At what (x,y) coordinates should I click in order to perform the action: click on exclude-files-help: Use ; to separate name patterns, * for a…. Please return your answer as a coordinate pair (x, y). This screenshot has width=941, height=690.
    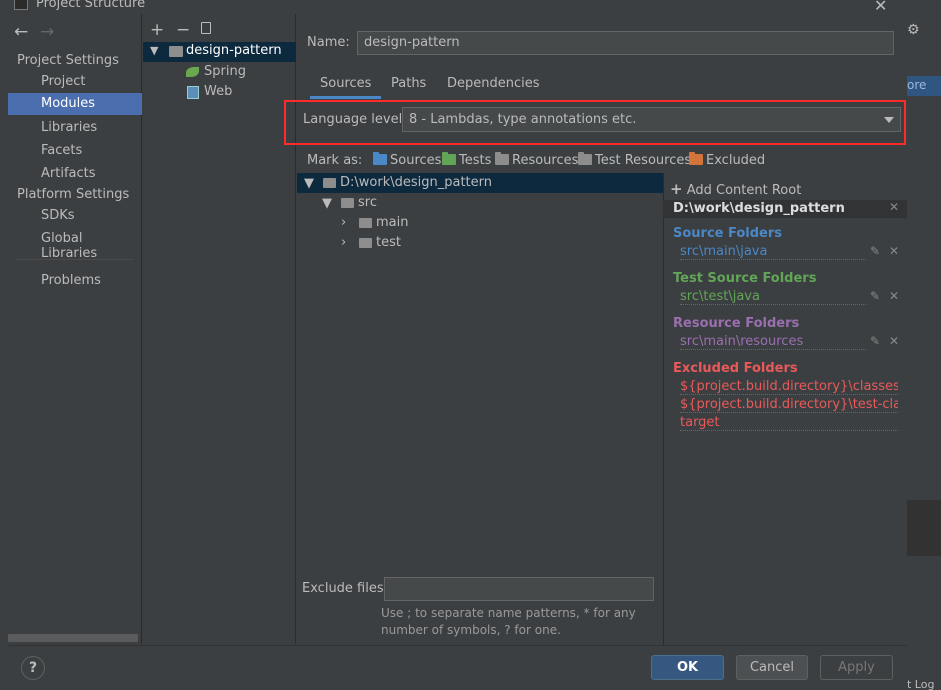
    Looking at the image, I should click on (508, 621).